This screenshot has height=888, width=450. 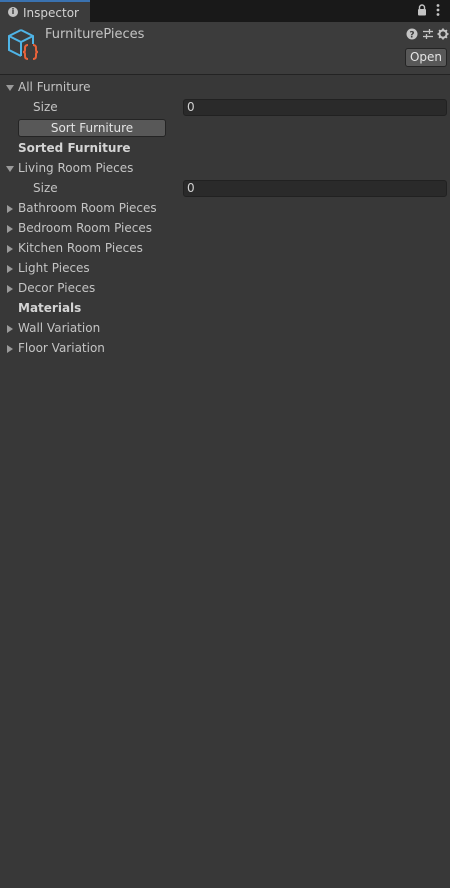 I want to click on info-icon: i, so click(x=13, y=12).